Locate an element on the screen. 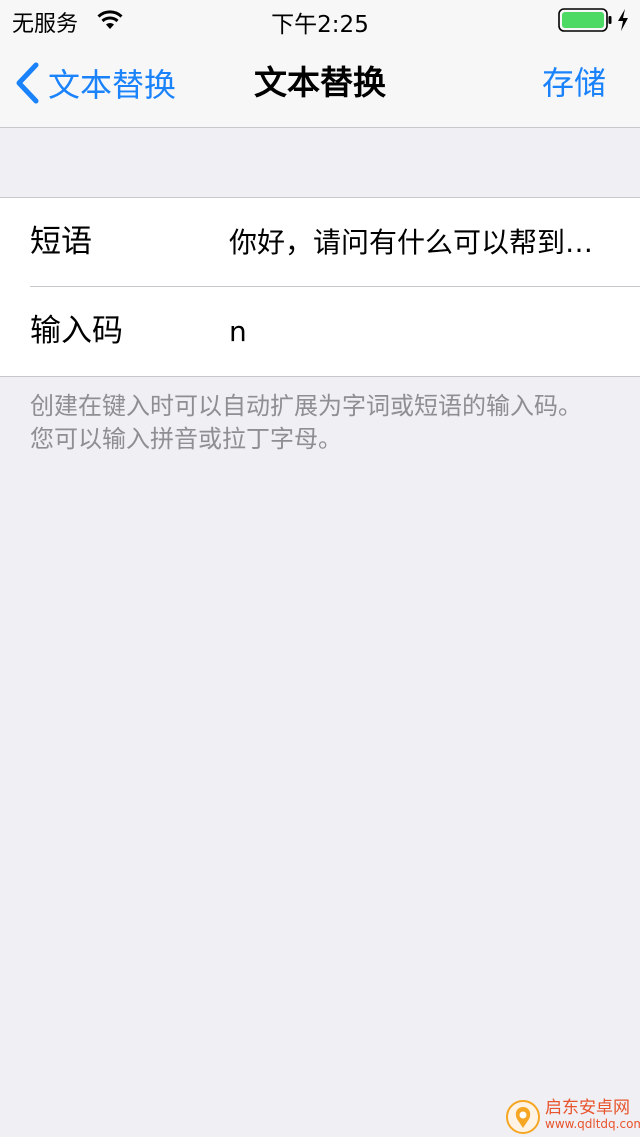 The height and width of the screenshot is (1137, 640). nav-bar: 文本替换 文本替换 存储 is located at coordinates (320, 84).